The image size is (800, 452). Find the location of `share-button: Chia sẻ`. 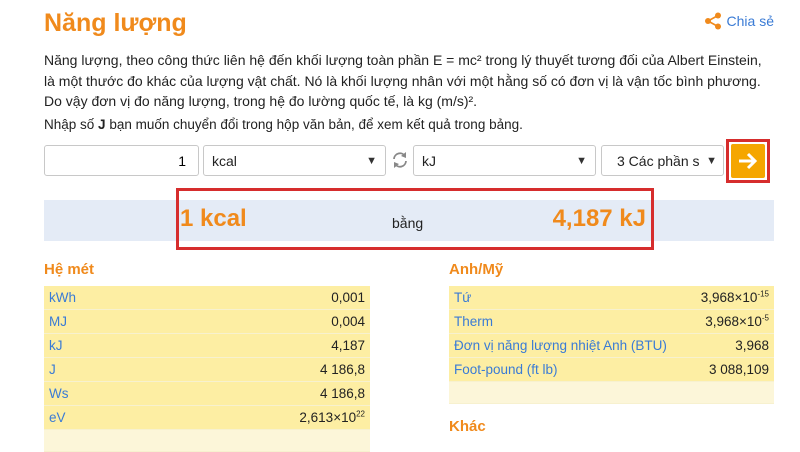

share-button: Chia sẻ is located at coordinates (739, 21).